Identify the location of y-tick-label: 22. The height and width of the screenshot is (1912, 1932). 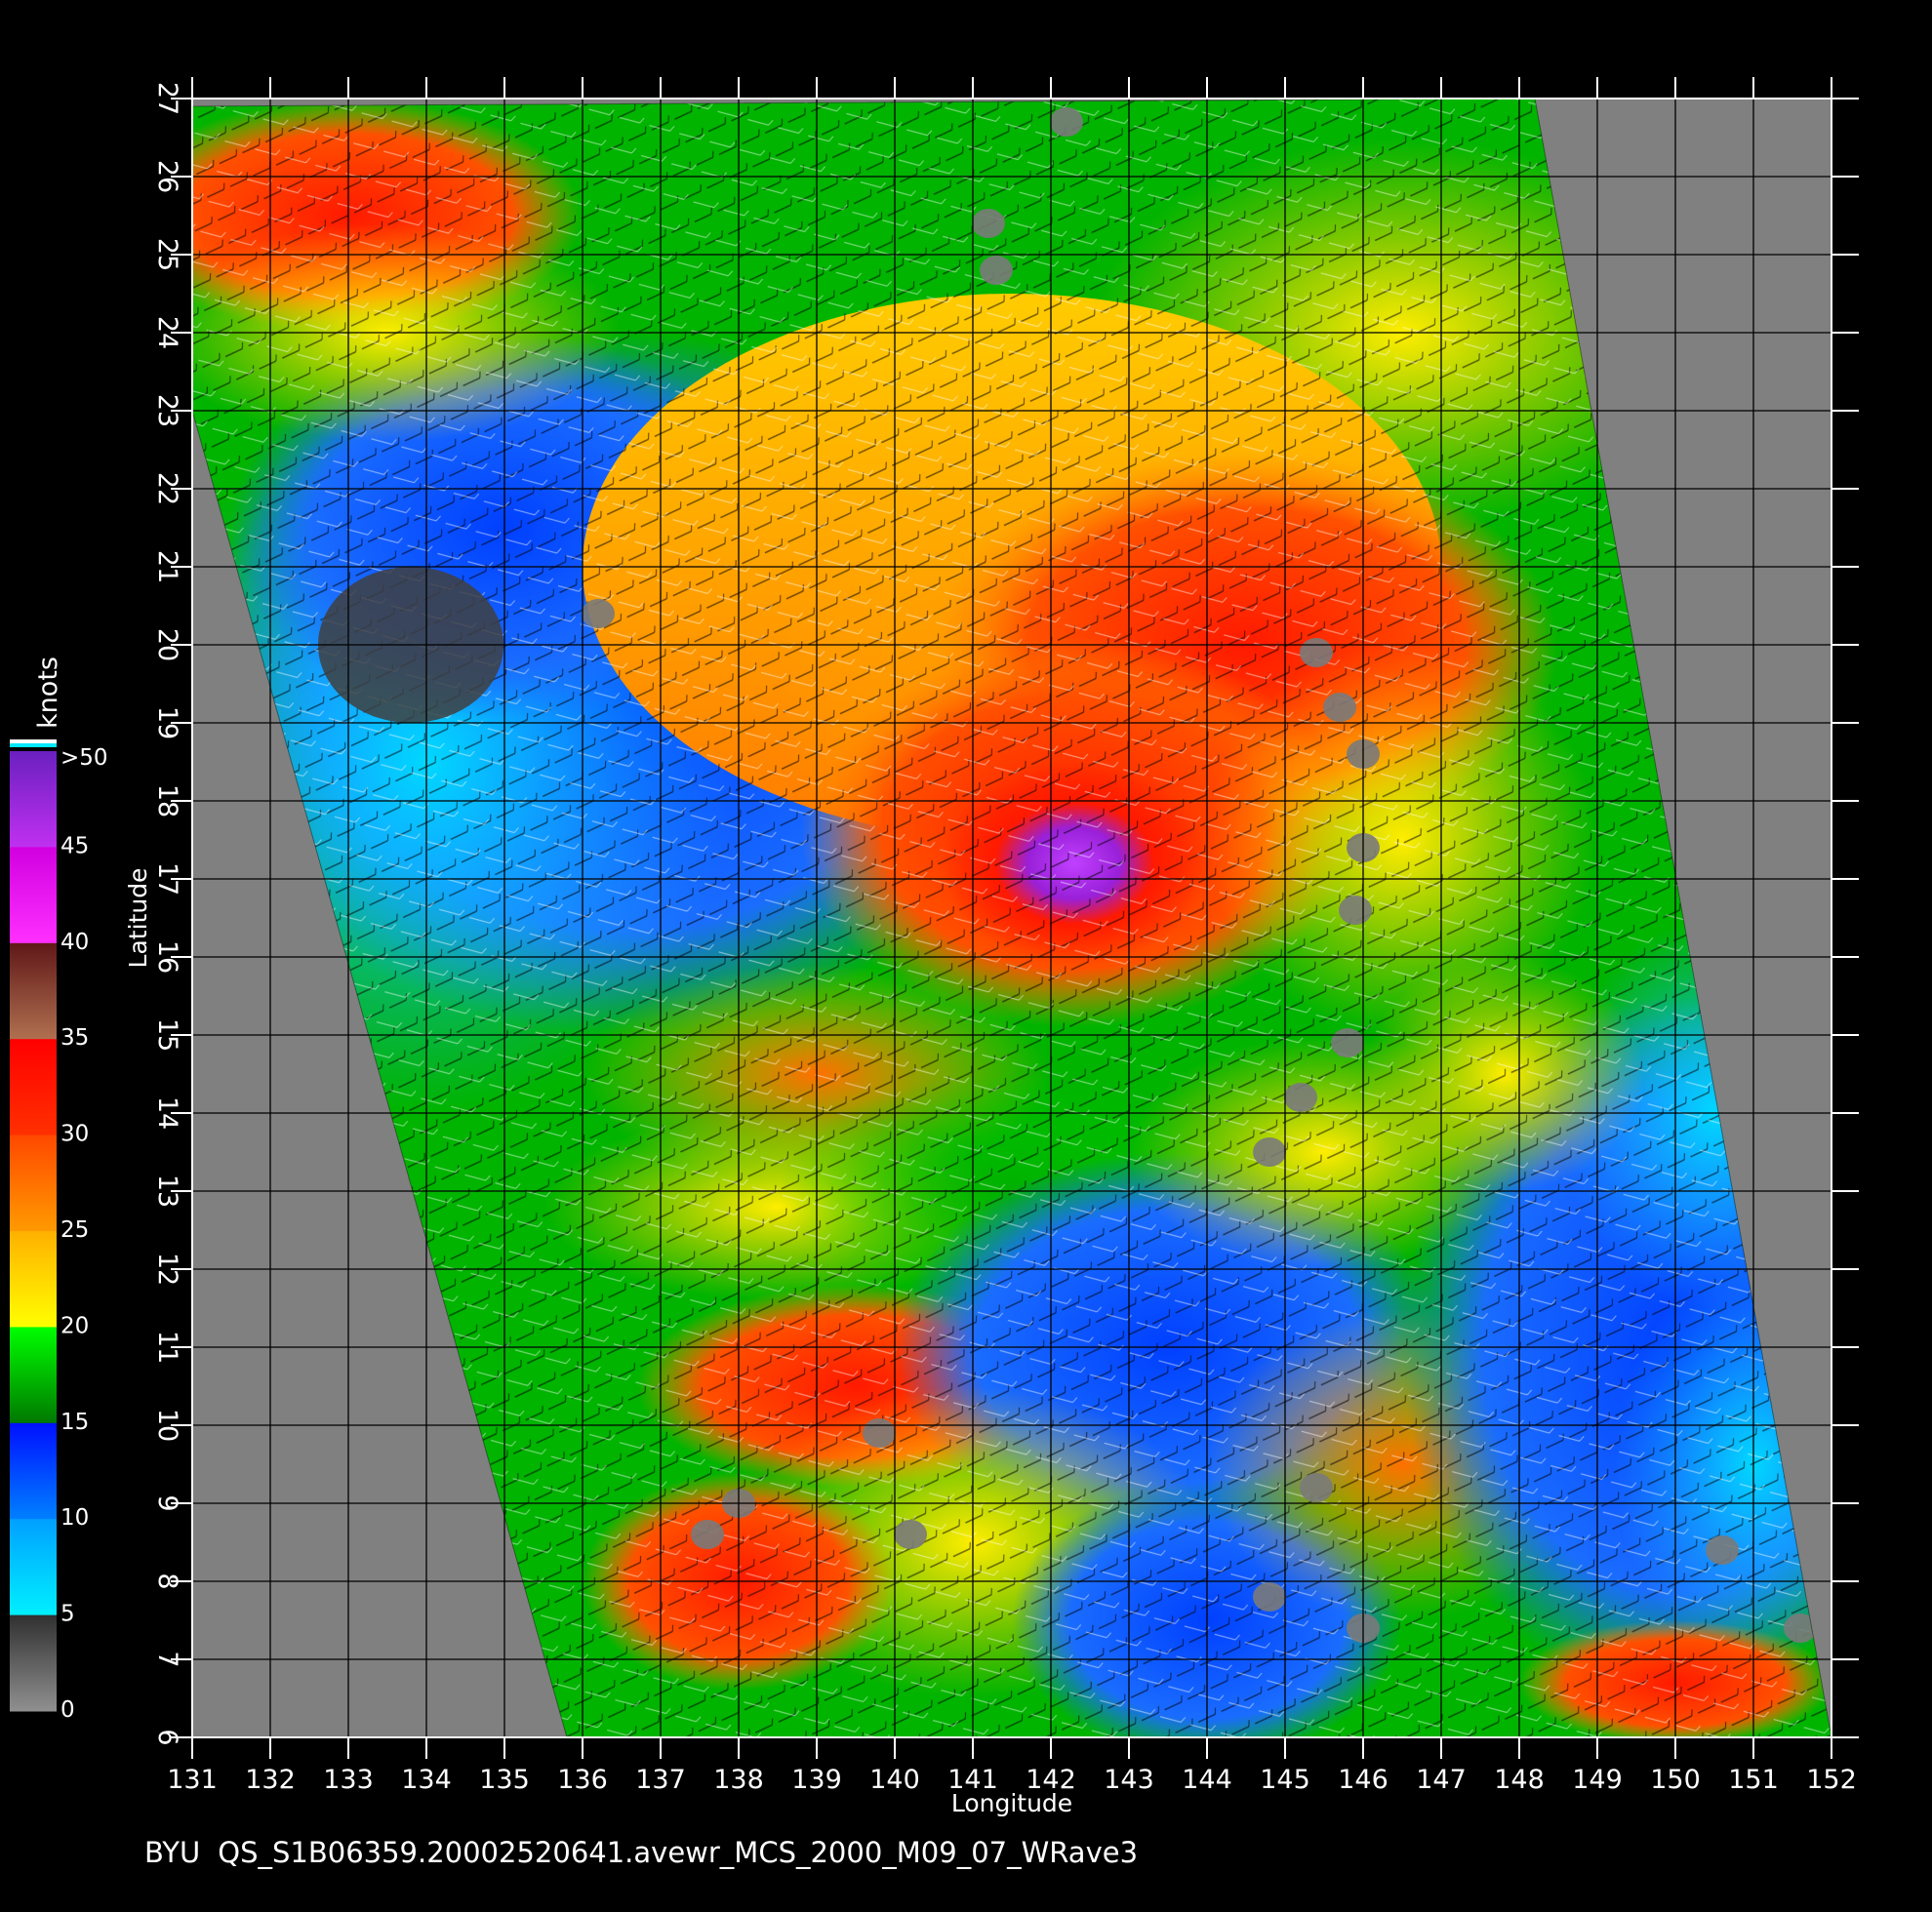
(167, 488).